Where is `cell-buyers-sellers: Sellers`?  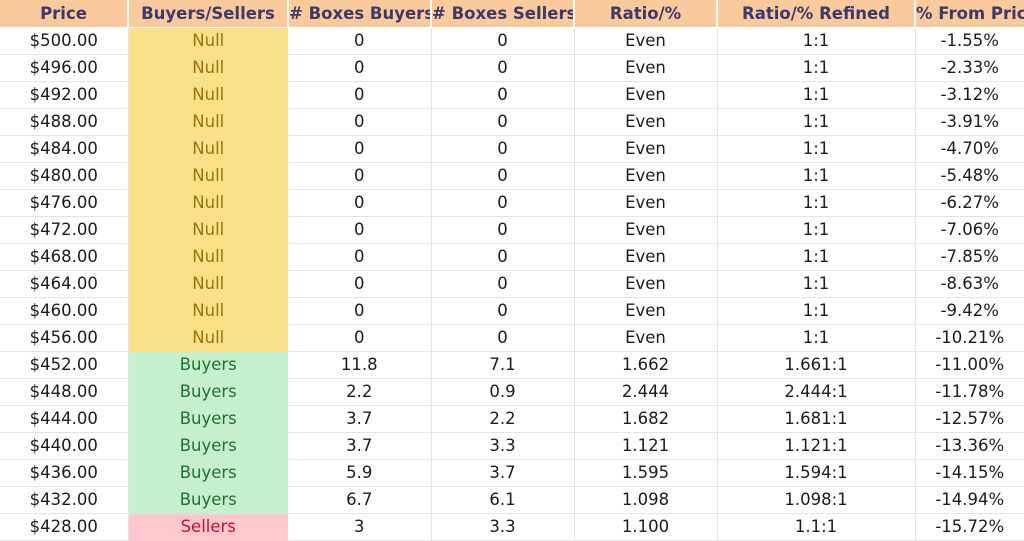
cell-buyers-sellers: Sellers is located at coordinates (208, 527).